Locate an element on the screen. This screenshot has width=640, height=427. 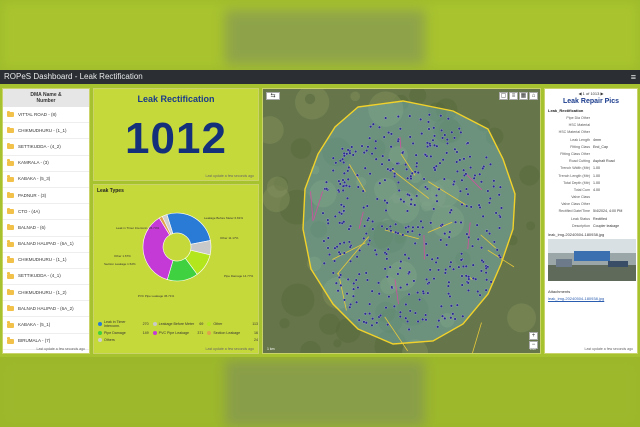
repair-pager: ◀ 1 of 1013 ▶ is located at coordinates (591, 93).